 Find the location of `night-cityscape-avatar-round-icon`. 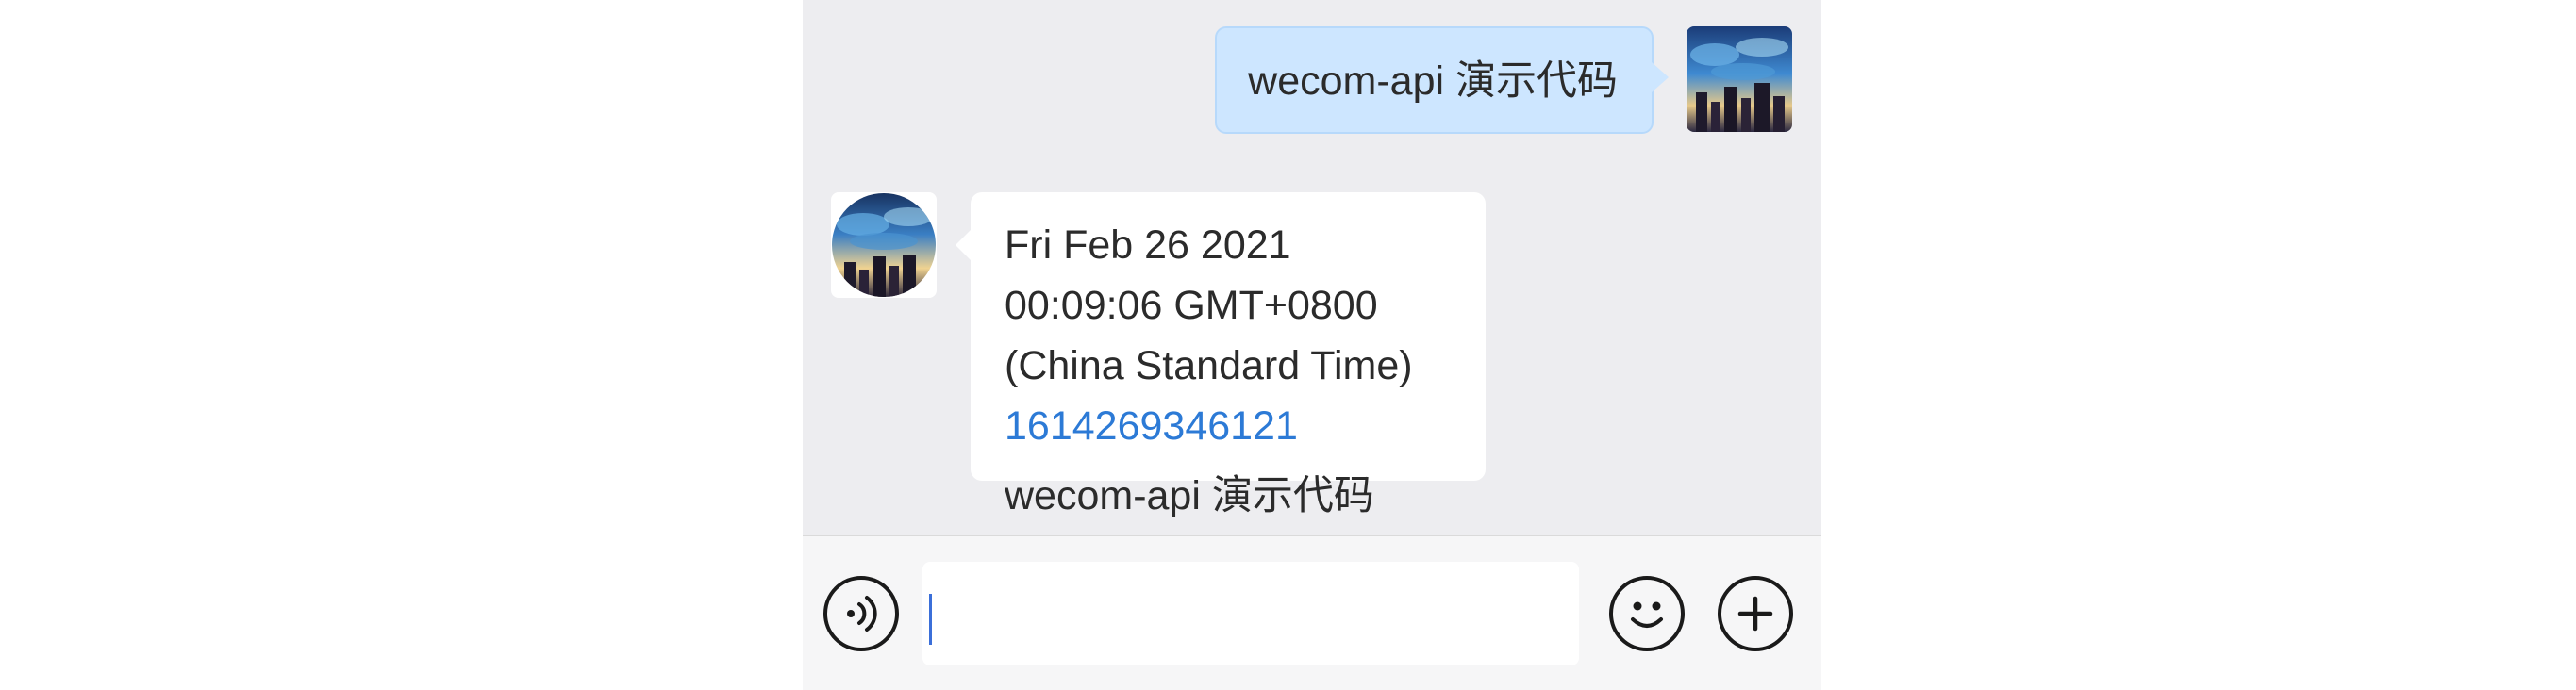

night-cityscape-avatar-round-icon is located at coordinates (884, 245).